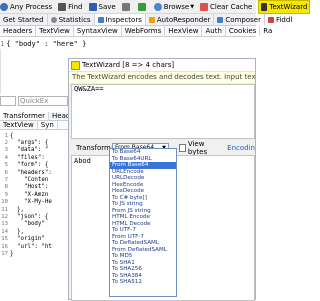 The image size is (320, 301). I want to click on response-line: 13 "body", so click(23, 224).